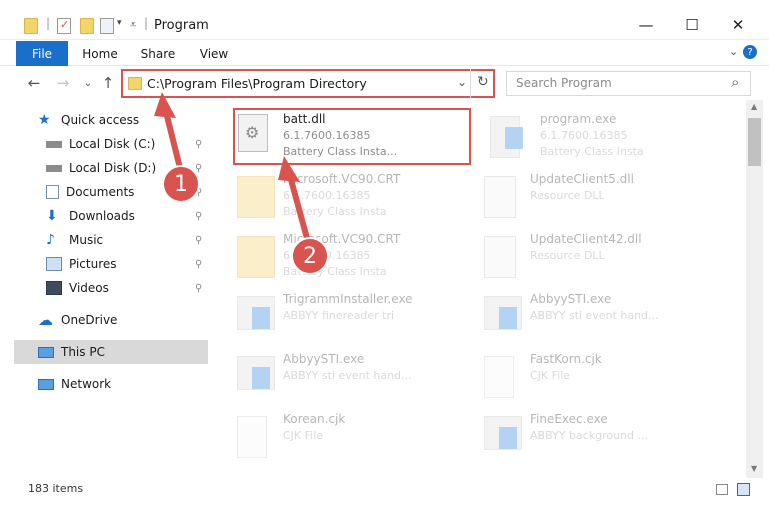  I want to click on arrow-1-head, so click(165, 105).